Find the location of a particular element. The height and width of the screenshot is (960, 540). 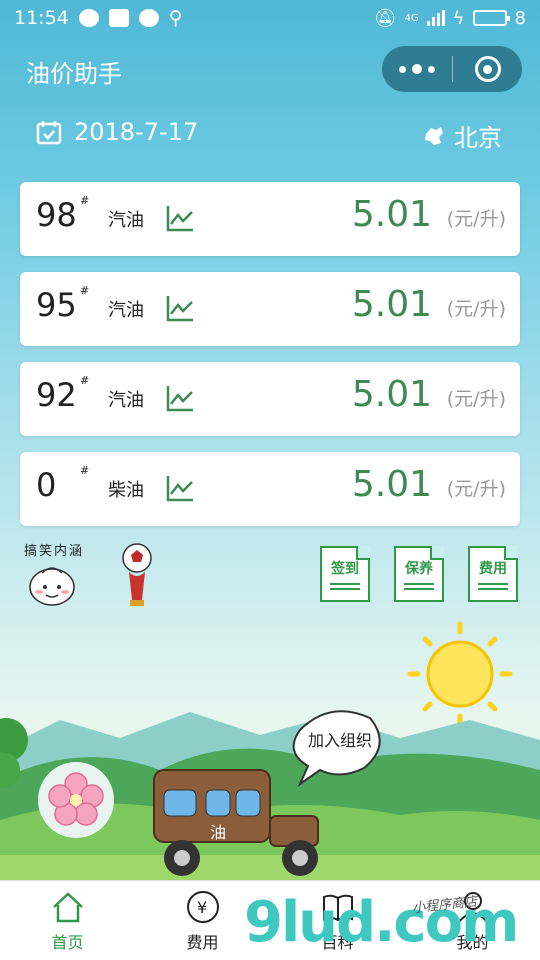

usb-icon: ⚲ is located at coordinates (175, 18).